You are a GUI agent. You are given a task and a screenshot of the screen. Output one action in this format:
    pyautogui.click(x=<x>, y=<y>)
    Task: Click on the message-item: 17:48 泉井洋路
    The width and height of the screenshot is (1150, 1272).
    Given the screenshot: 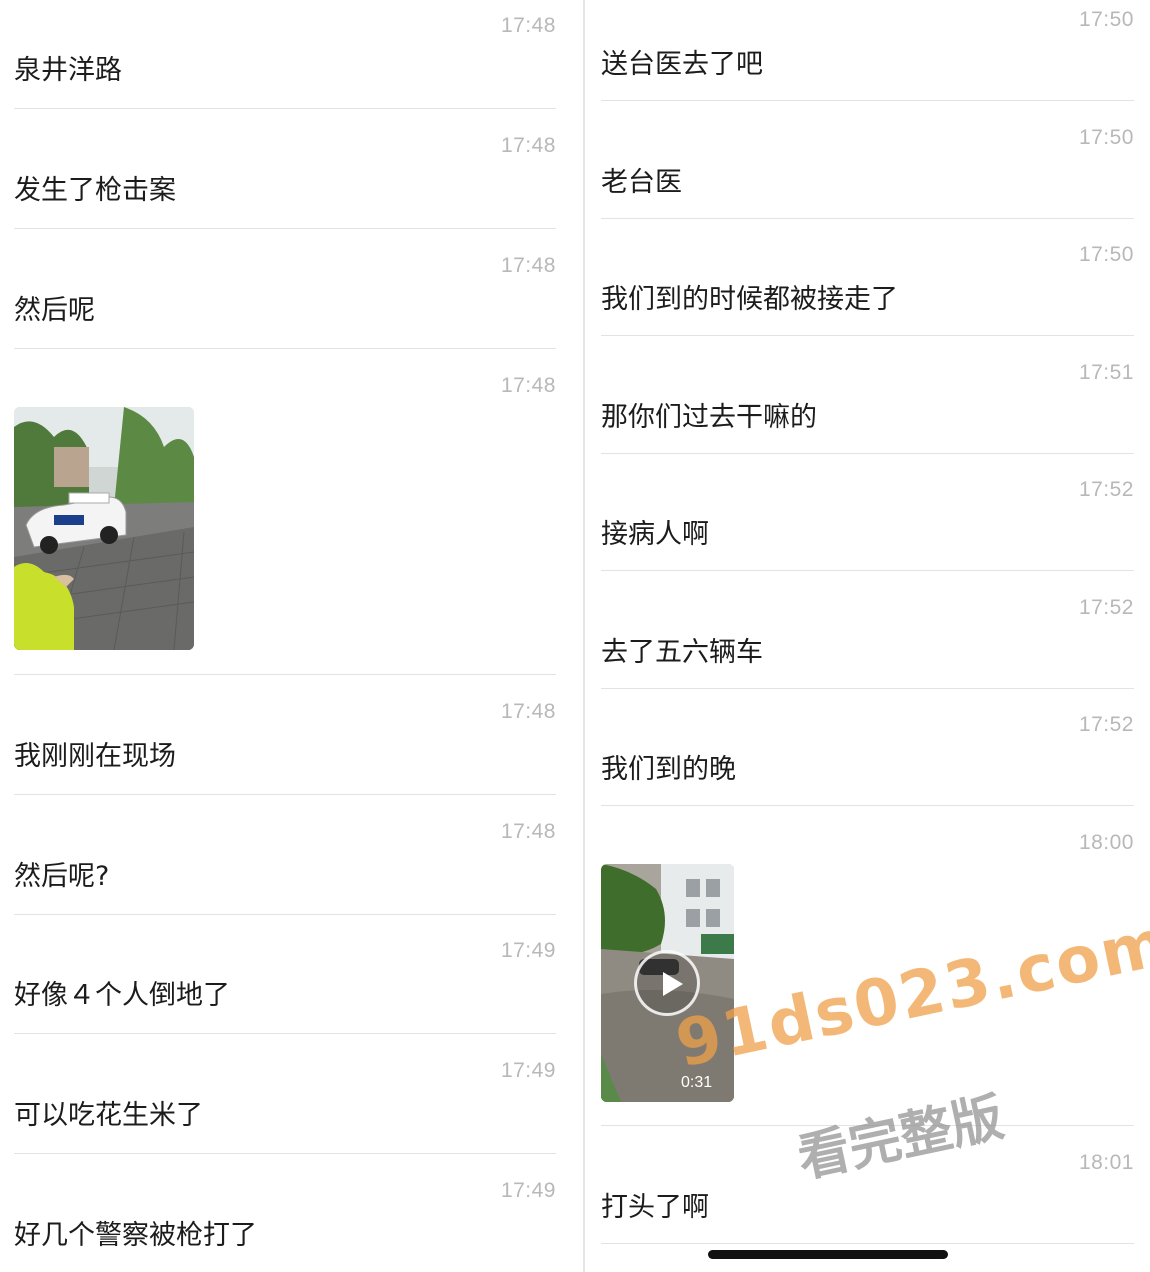 What is the action you would take?
    pyautogui.click(x=285, y=54)
    